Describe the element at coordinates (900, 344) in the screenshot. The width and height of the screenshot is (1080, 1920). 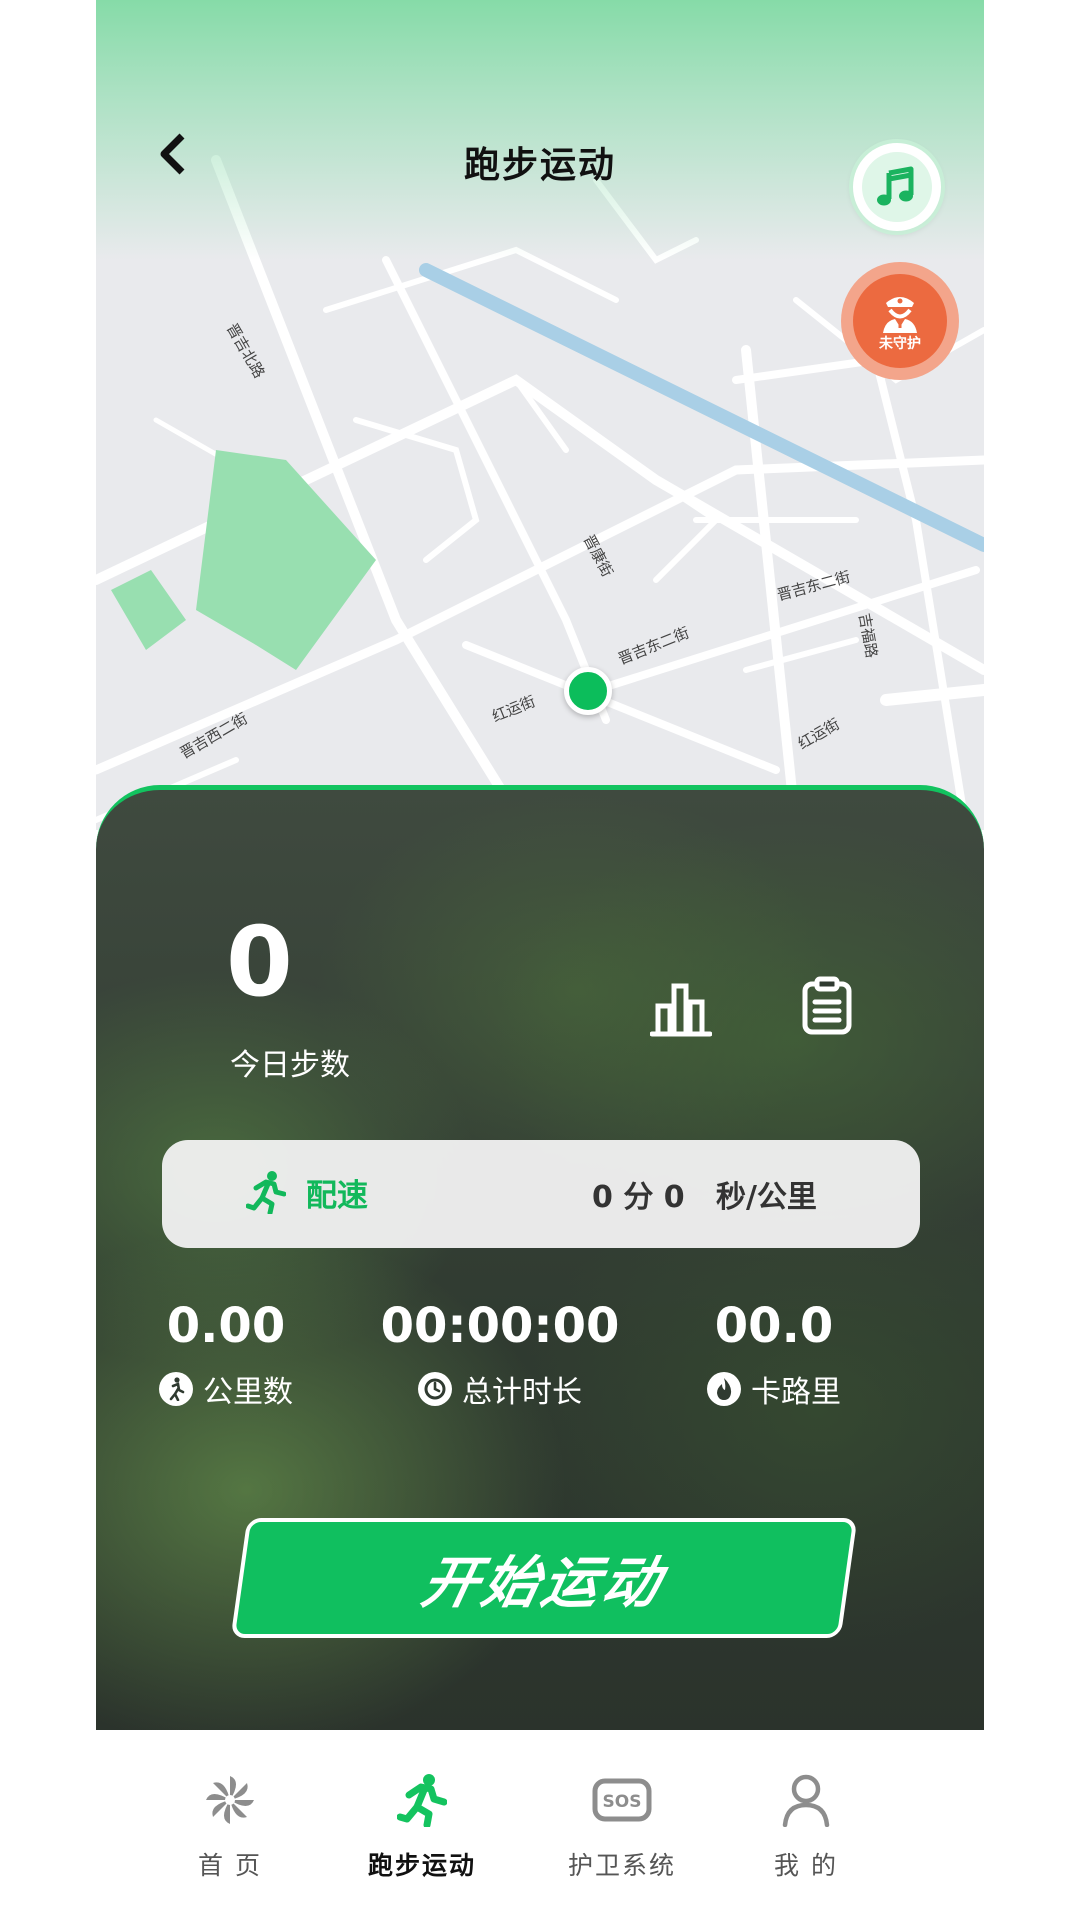
I see `guard-status-label: 未守护` at that location.